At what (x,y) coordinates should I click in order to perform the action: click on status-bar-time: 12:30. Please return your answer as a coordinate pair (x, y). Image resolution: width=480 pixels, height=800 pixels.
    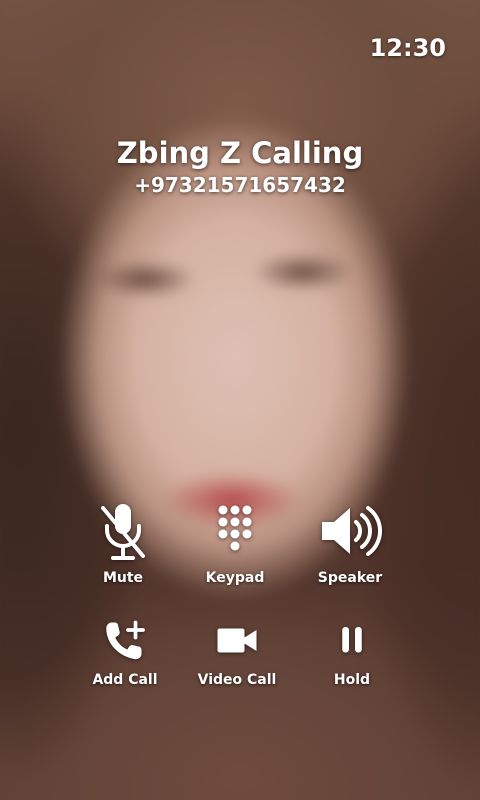
    Looking at the image, I should click on (407, 48).